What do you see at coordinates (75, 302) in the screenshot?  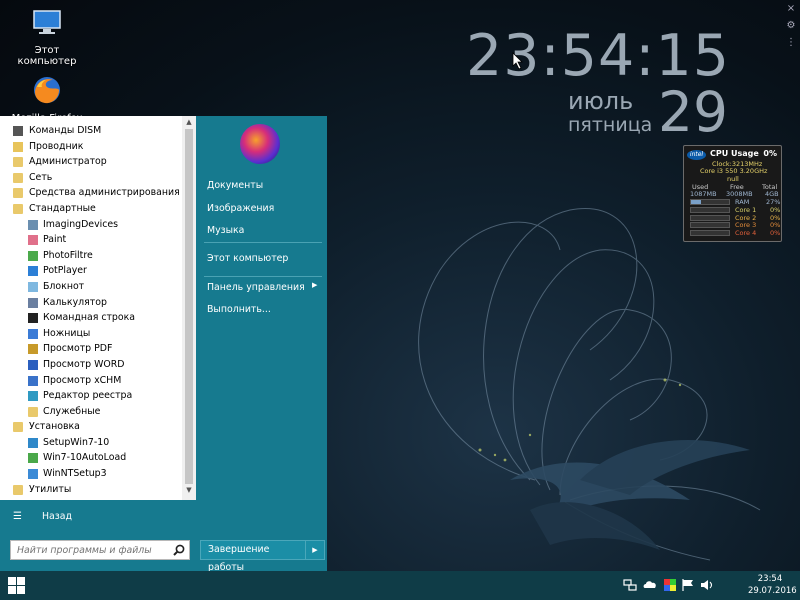 I see `program-label: Калькулятор` at bounding box center [75, 302].